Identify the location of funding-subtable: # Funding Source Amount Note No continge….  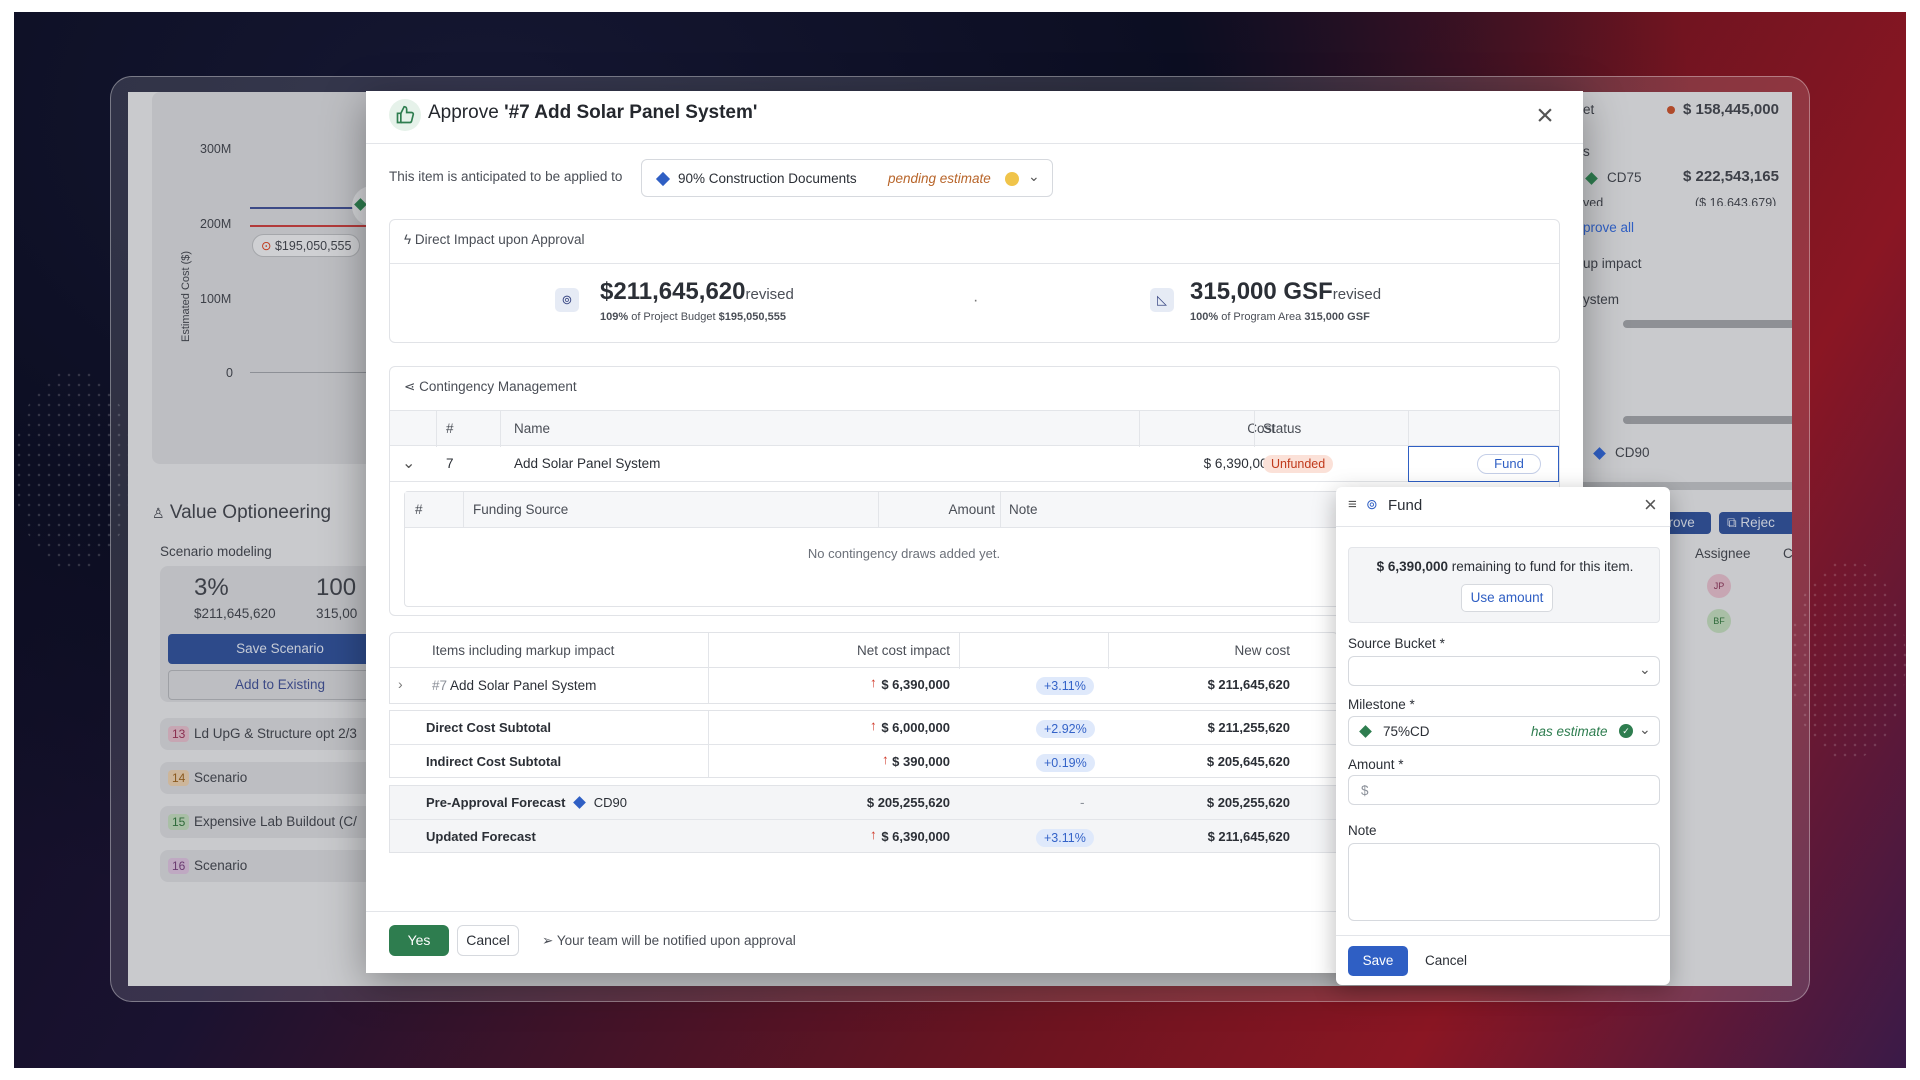
(904, 549).